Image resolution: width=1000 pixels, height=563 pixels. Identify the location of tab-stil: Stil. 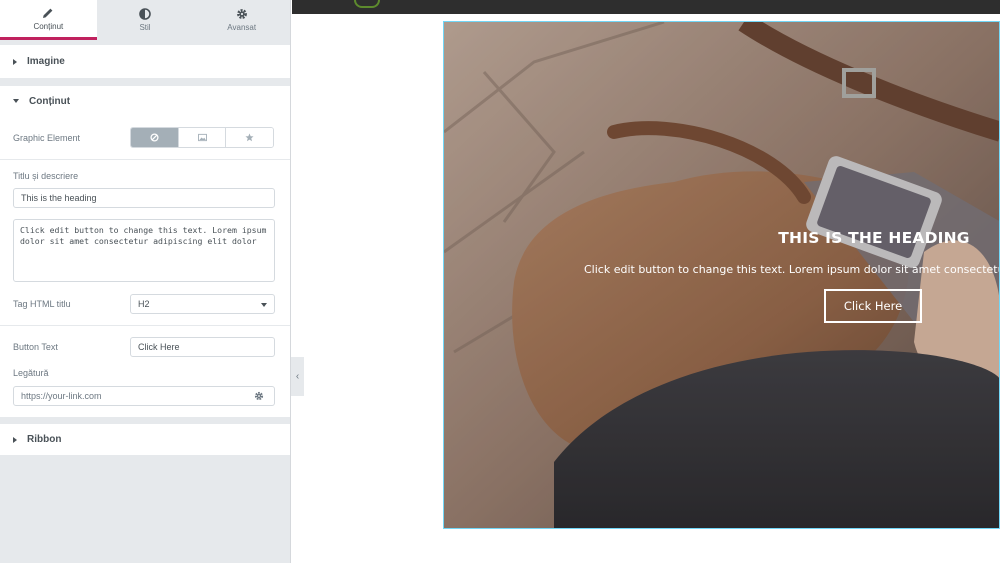
(145, 20).